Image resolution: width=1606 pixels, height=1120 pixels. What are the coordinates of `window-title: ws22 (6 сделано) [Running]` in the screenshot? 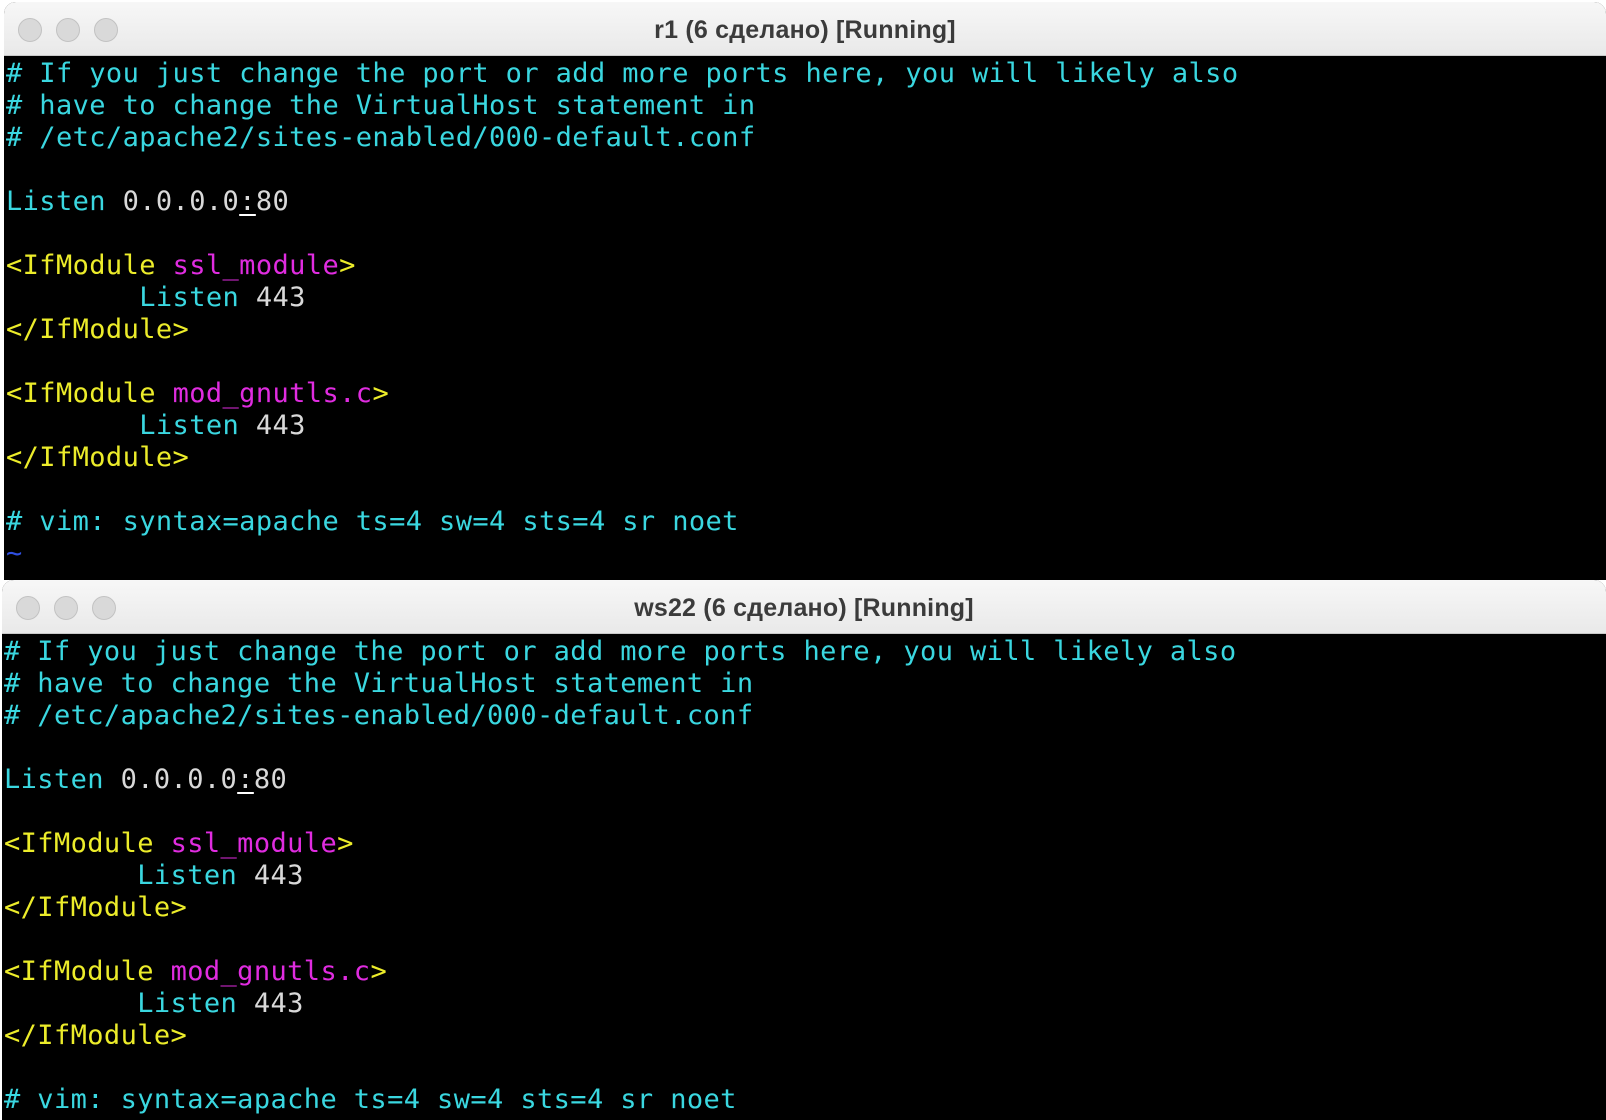 It's located at (804, 608).